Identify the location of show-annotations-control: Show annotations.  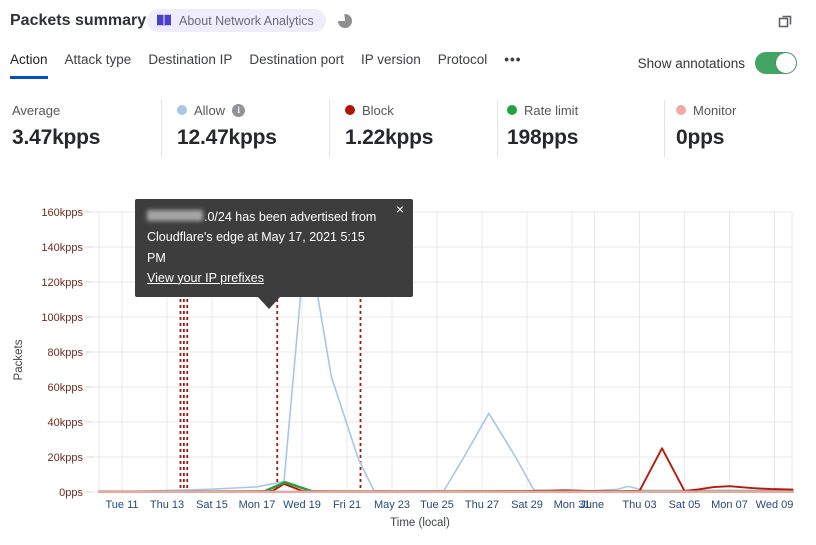
(717, 63).